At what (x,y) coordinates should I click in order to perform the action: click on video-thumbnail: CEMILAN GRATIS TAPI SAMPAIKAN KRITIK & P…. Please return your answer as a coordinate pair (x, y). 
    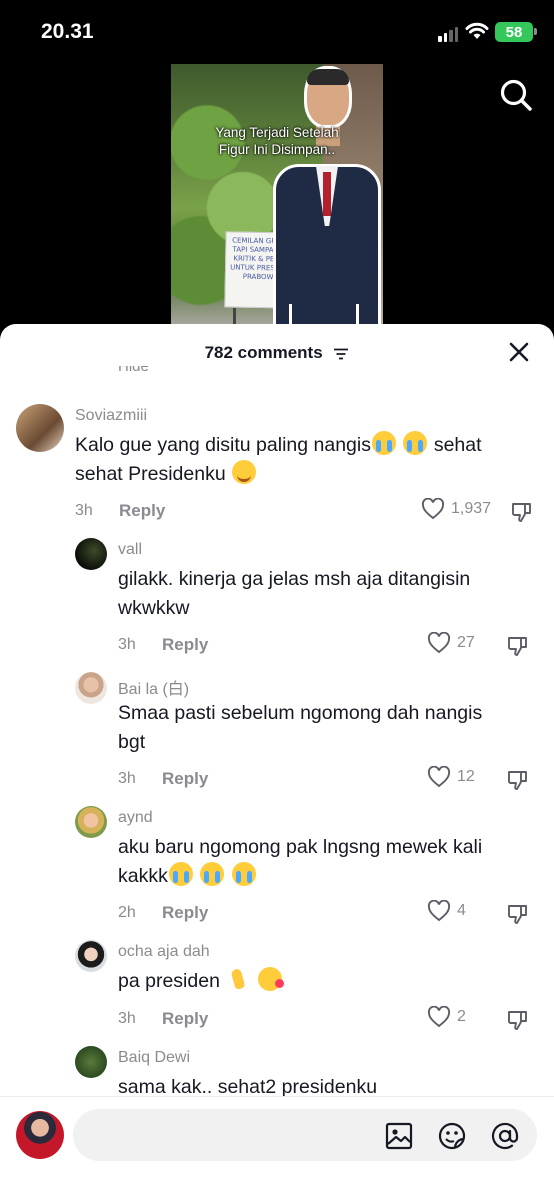
    Looking at the image, I should click on (277, 195).